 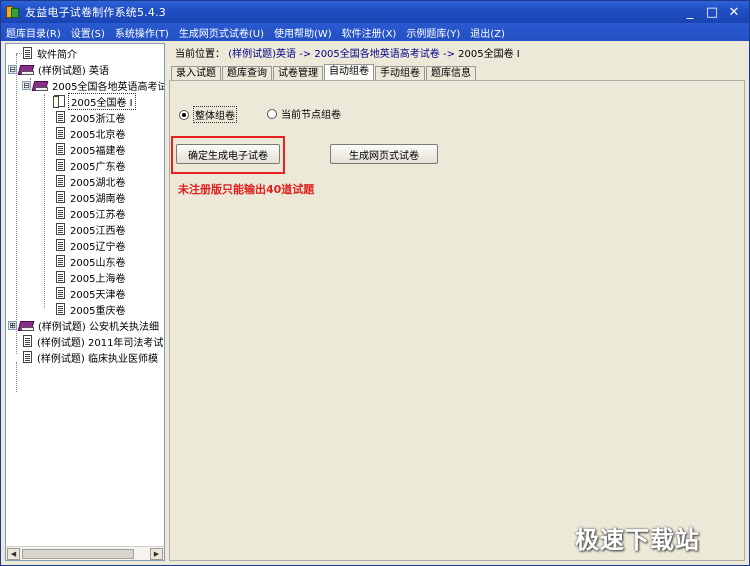 What do you see at coordinates (91, 293) in the screenshot?
I see `tree-item: 2005天津卷` at bounding box center [91, 293].